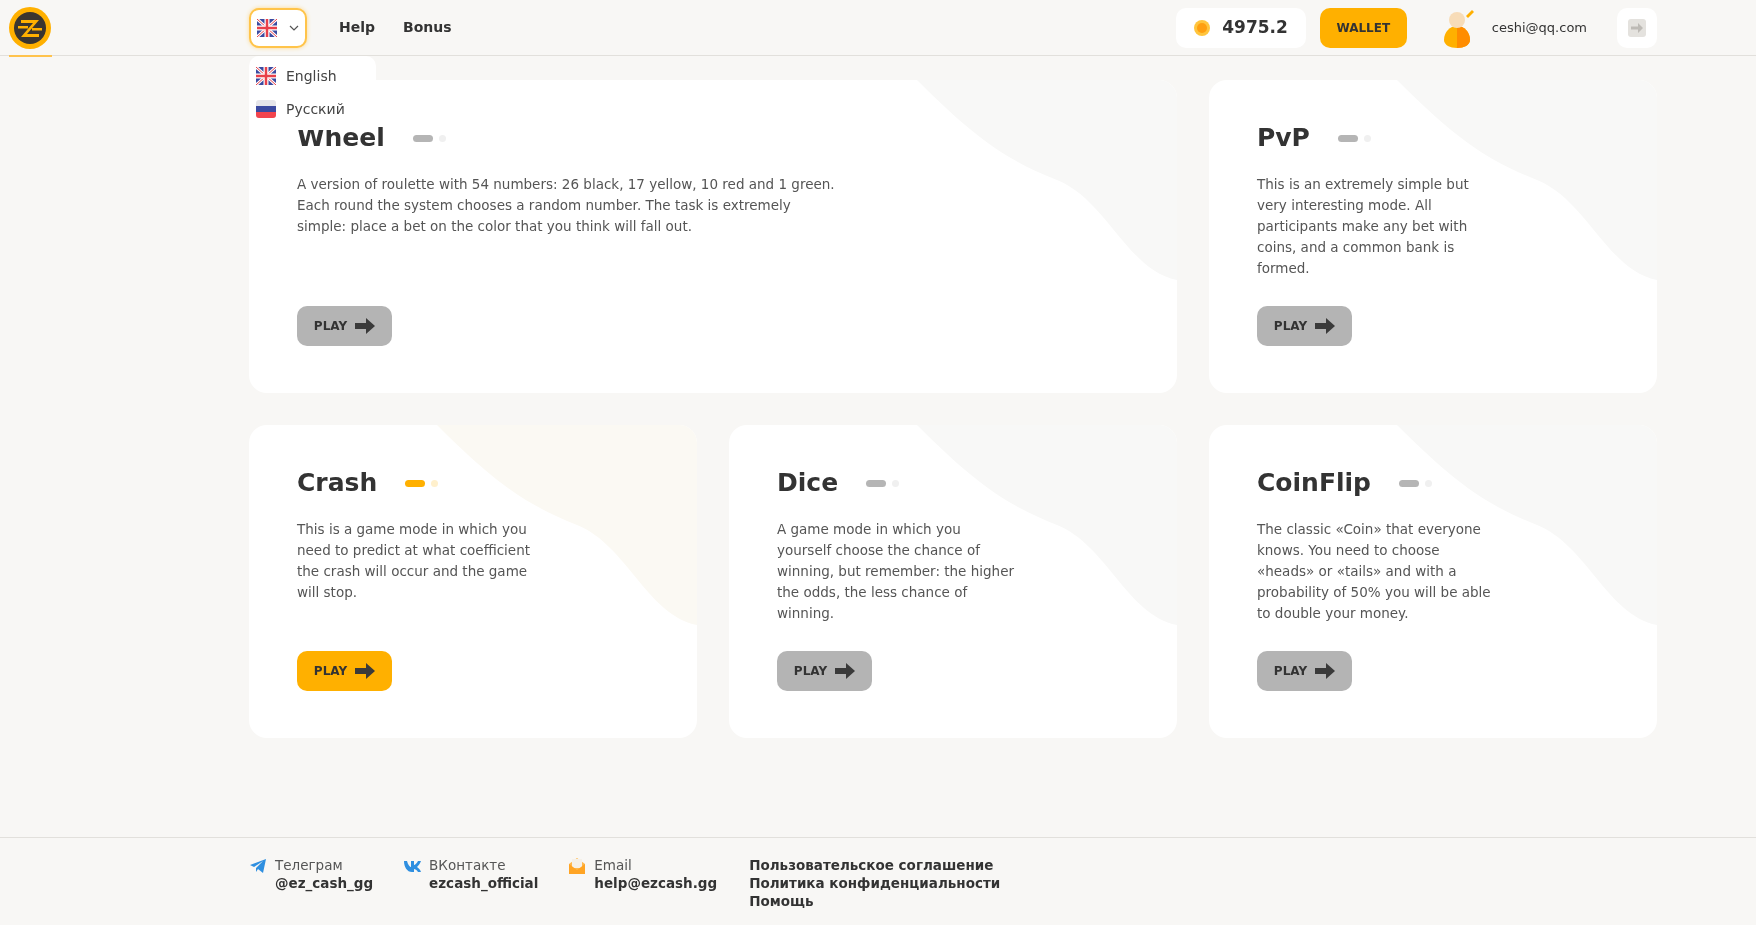 This screenshot has width=1756, height=925. I want to click on footer-link: Пользовательское соглашение, so click(875, 865).